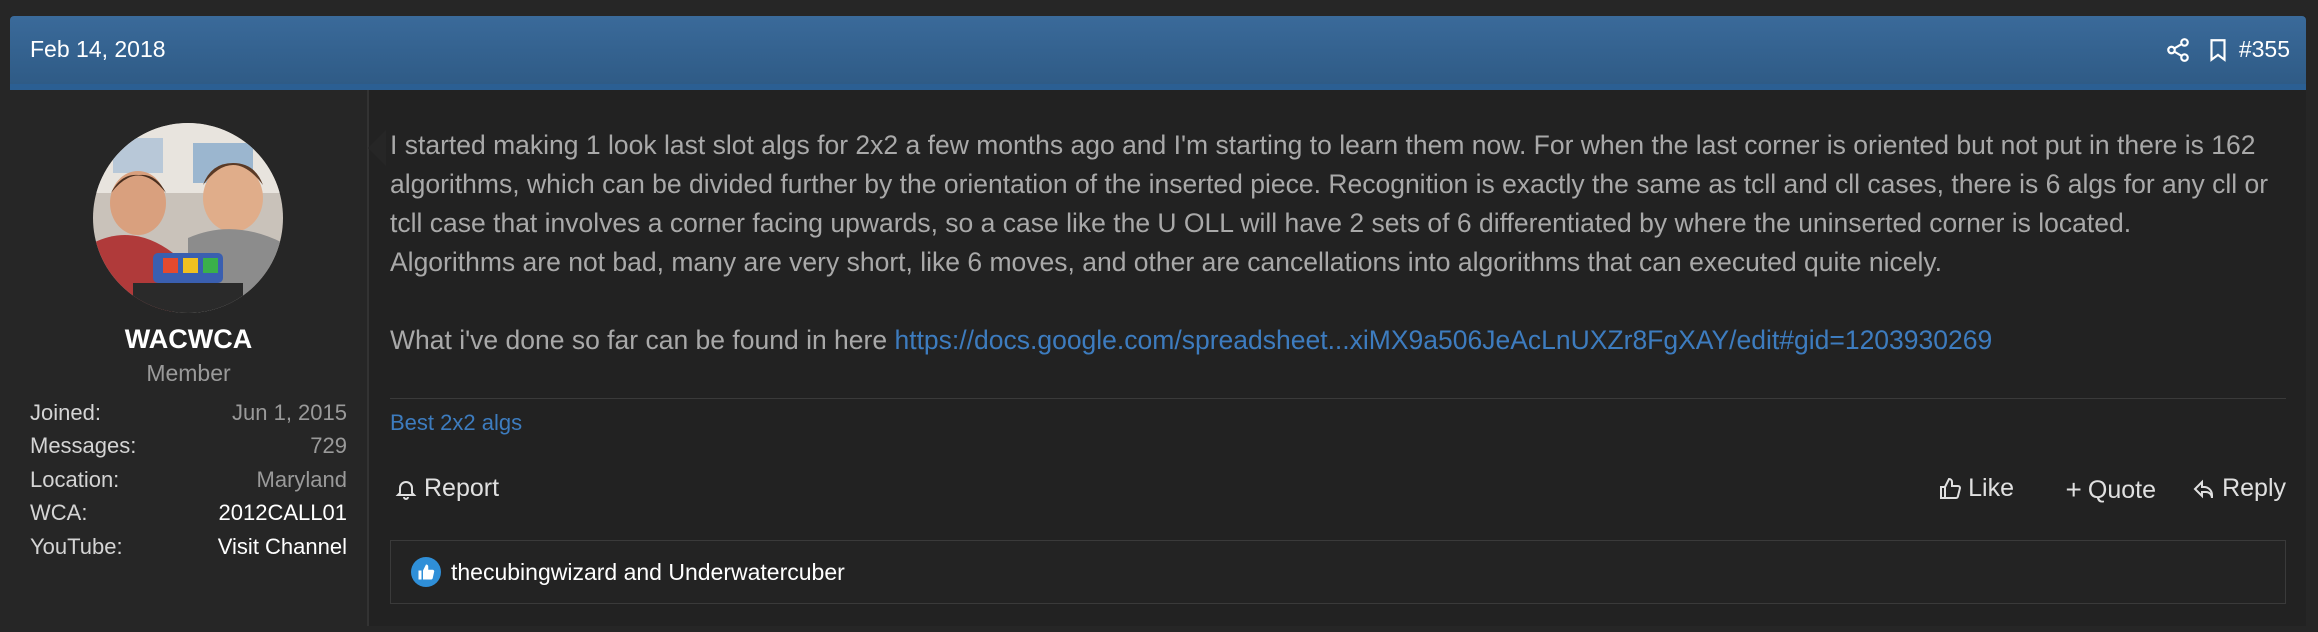 This screenshot has height=632, width=2318. I want to click on stat-label: WCA:, so click(59, 513).